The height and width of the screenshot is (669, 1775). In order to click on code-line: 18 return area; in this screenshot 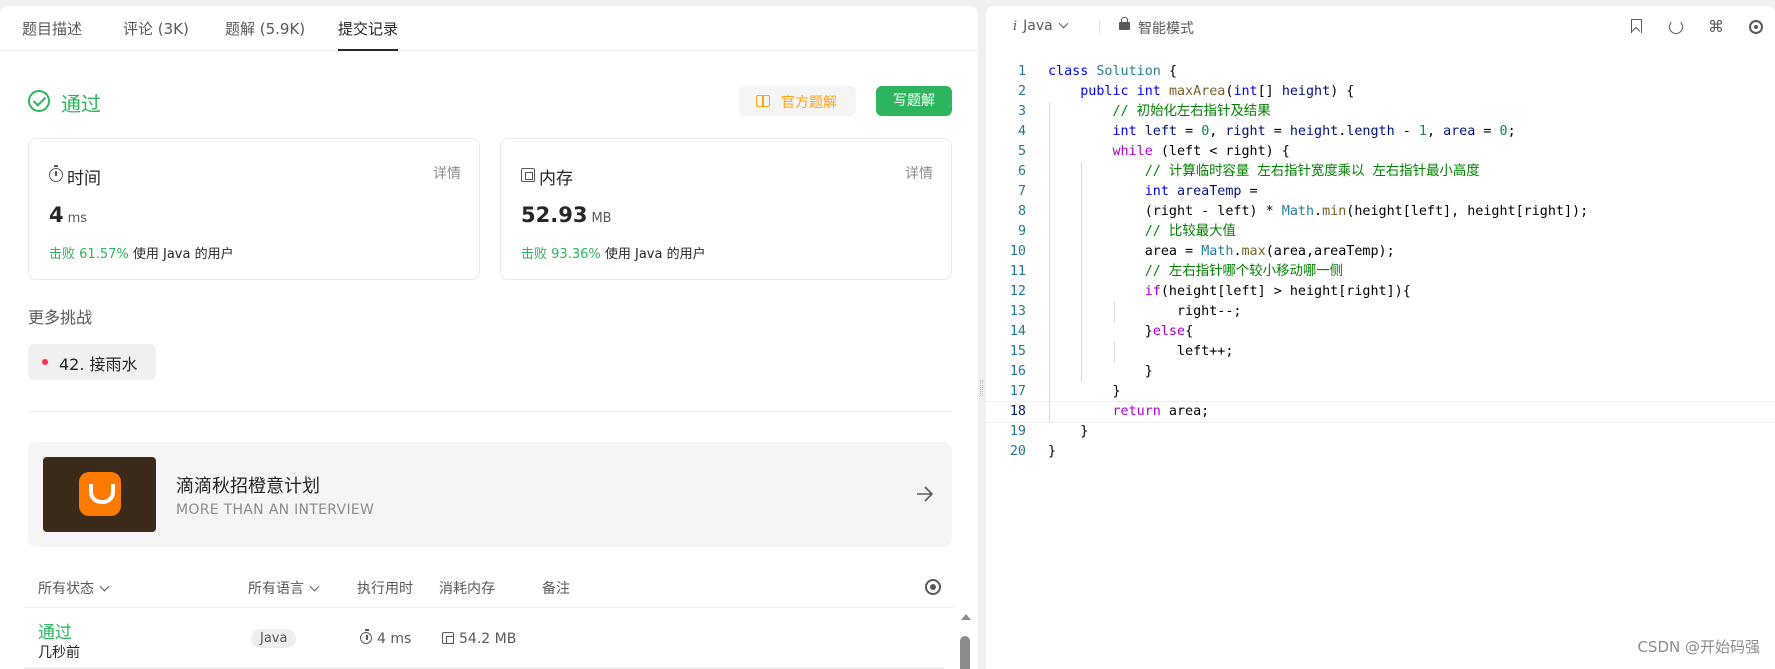, I will do `click(1380, 412)`.